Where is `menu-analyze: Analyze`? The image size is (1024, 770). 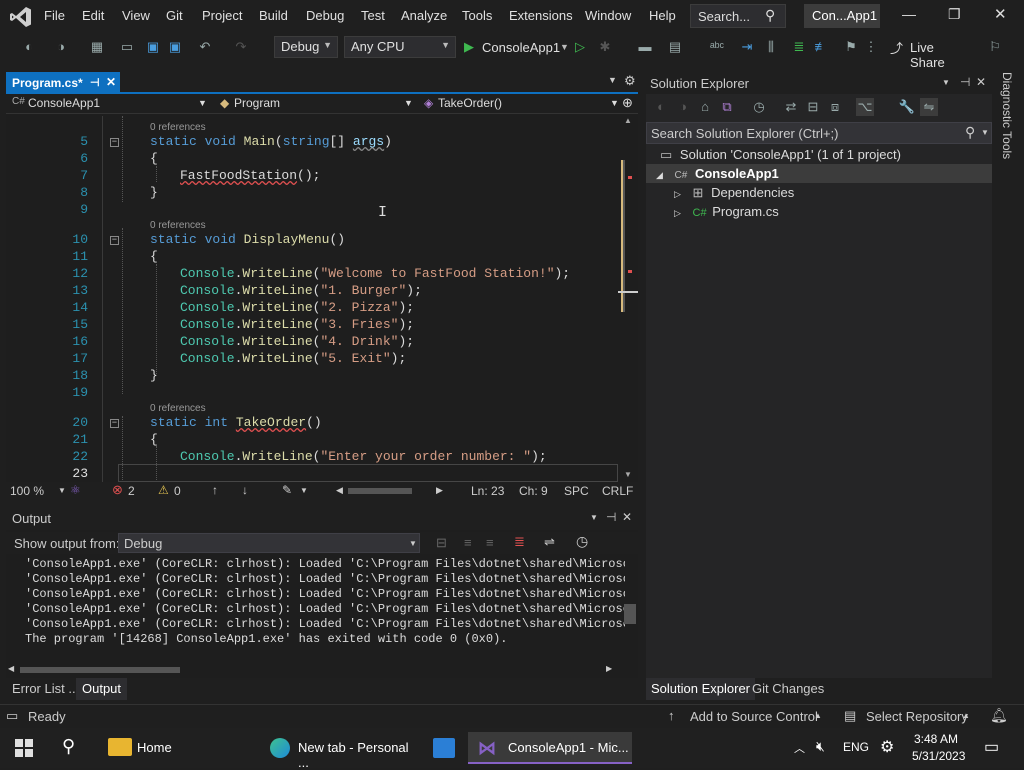
menu-analyze: Analyze is located at coordinates (424, 15).